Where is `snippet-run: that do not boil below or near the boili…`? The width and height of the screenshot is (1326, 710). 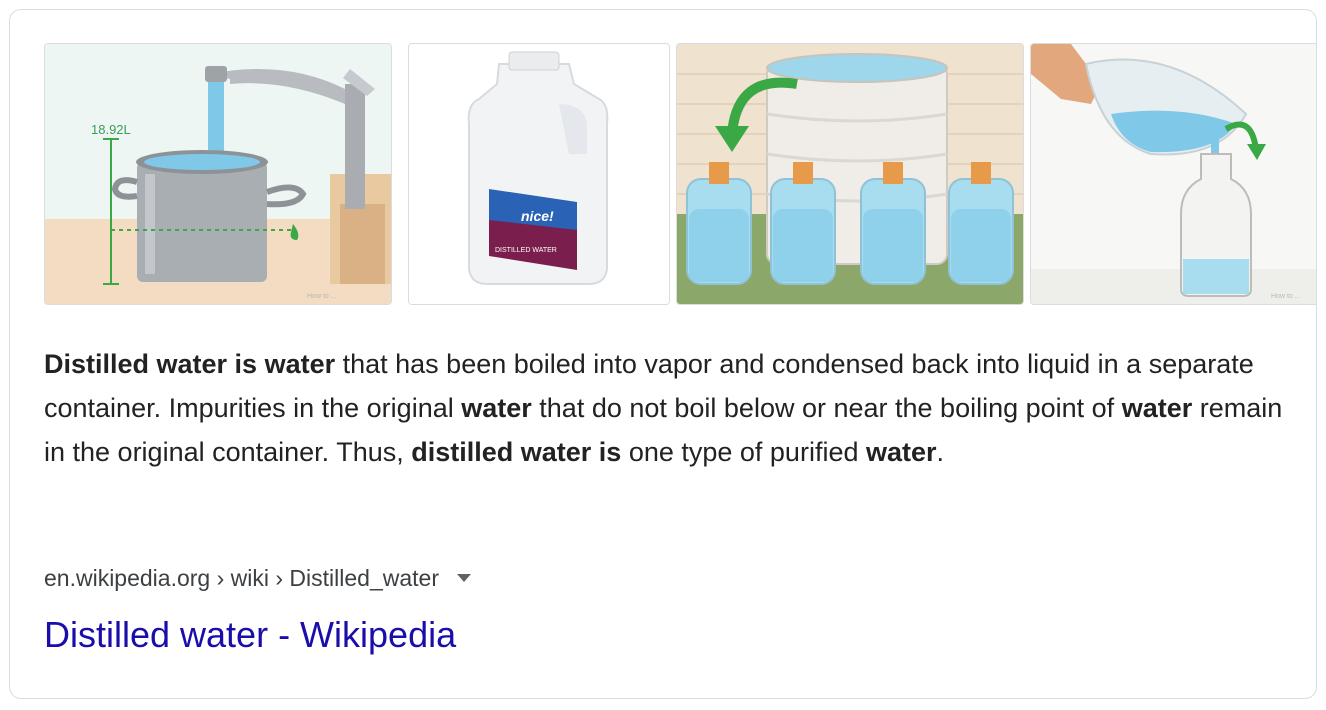 snippet-run: that do not boil below or near the boili… is located at coordinates (826, 408).